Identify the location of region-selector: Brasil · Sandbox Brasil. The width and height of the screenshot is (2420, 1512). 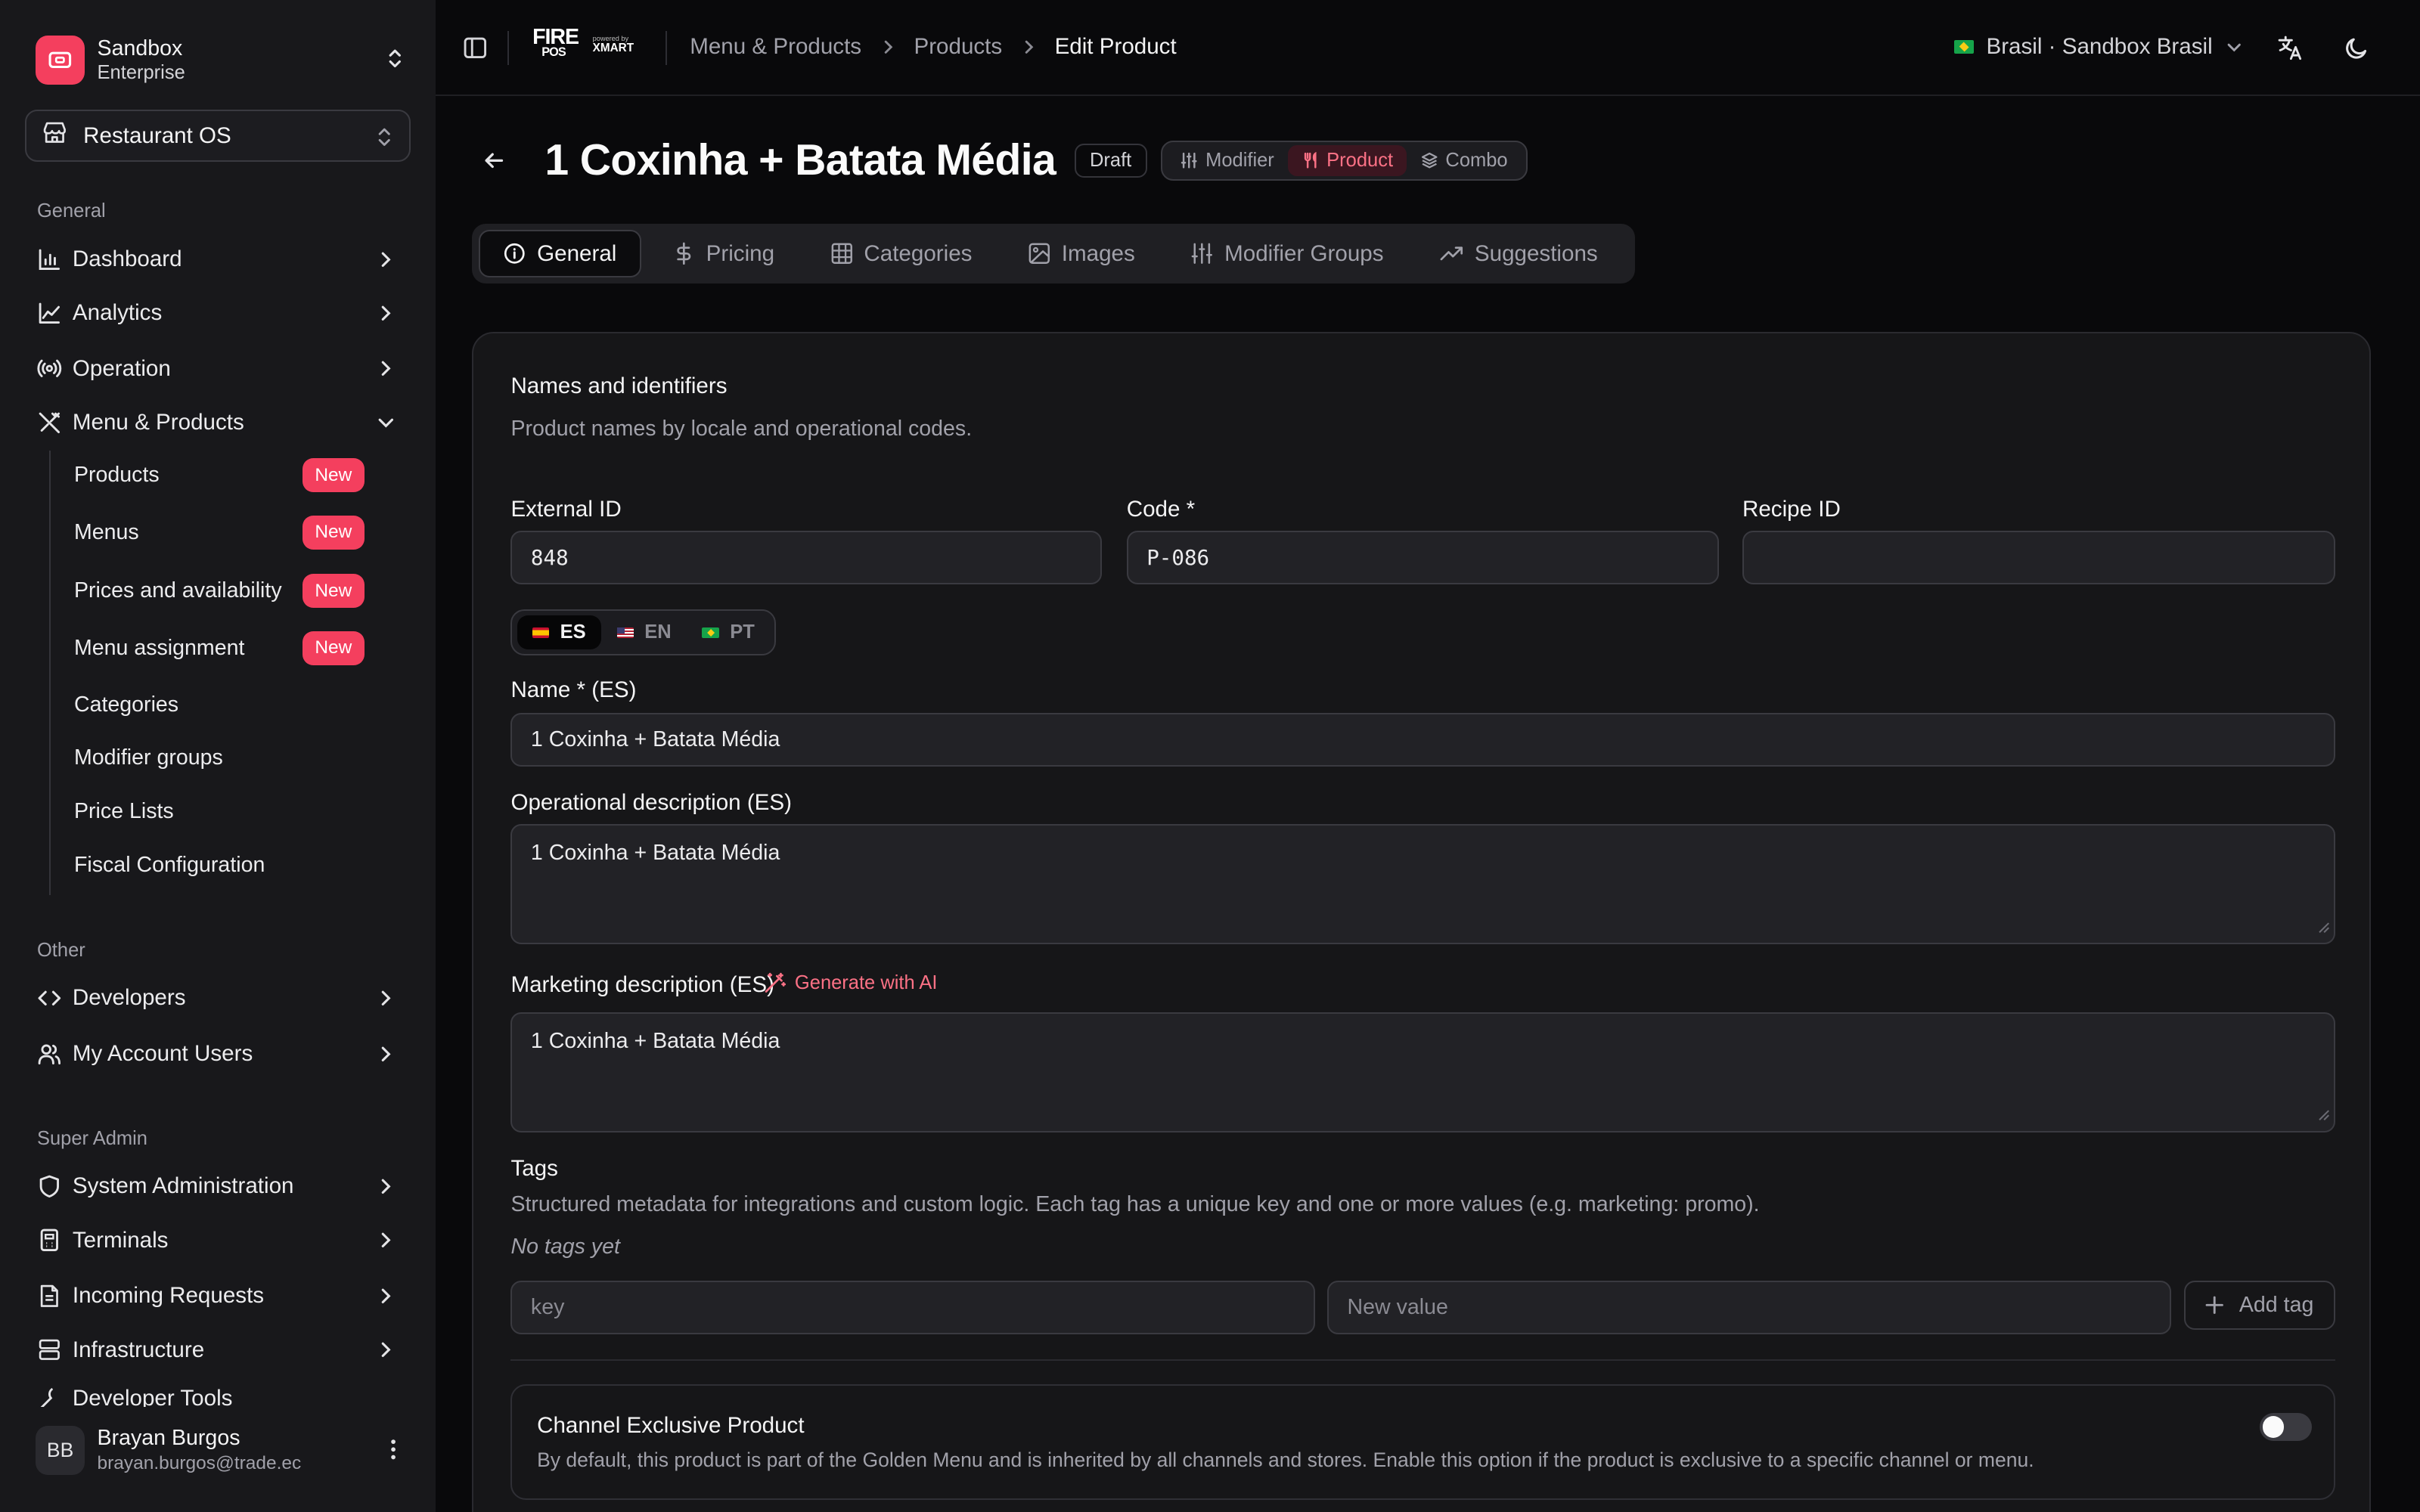
(2098, 46).